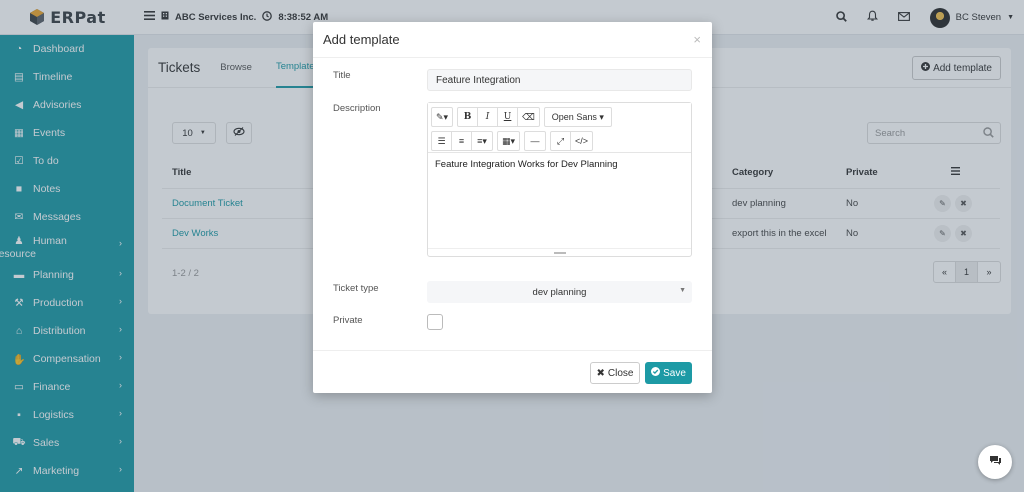 The width and height of the screenshot is (1024, 492). I want to click on ticket-type-select: dev planning ▼, so click(559, 292).